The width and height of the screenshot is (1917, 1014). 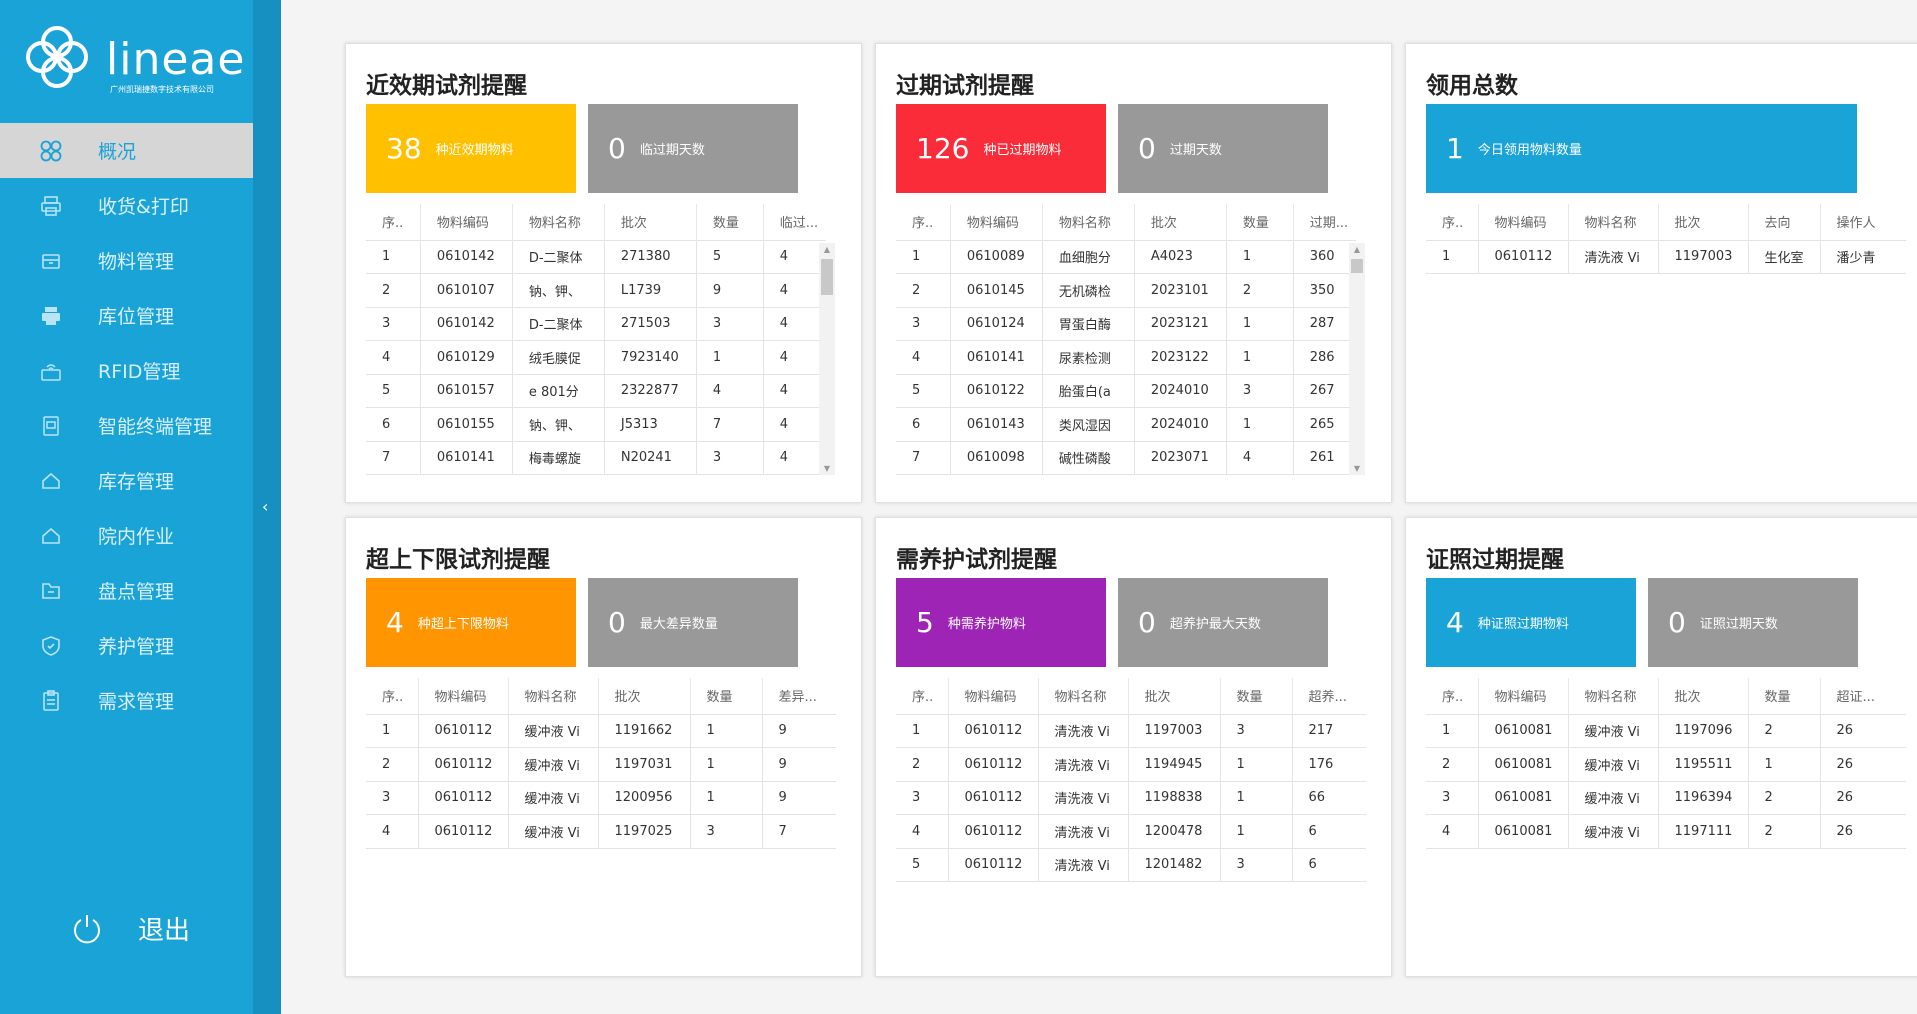 What do you see at coordinates (1001, 148) in the screenshot?
I see `stat-tile-expired-count: 126 种已过期物料` at bounding box center [1001, 148].